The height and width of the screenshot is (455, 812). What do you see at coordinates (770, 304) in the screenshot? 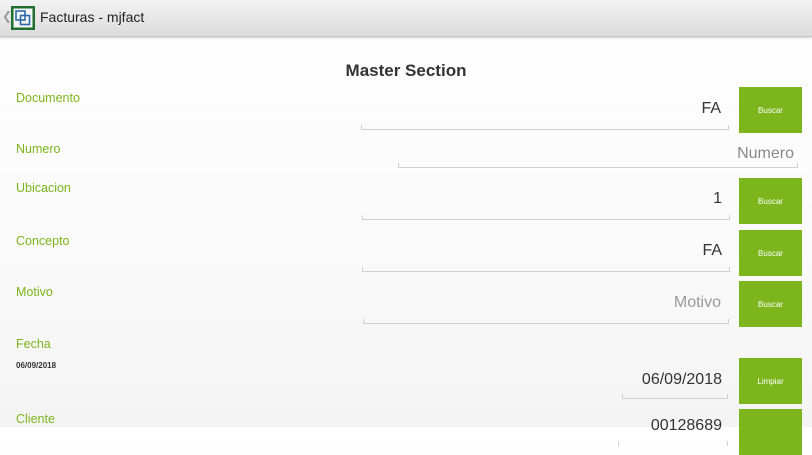
I see `motivo-buscar-button: Buscar` at bounding box center [770, 304].